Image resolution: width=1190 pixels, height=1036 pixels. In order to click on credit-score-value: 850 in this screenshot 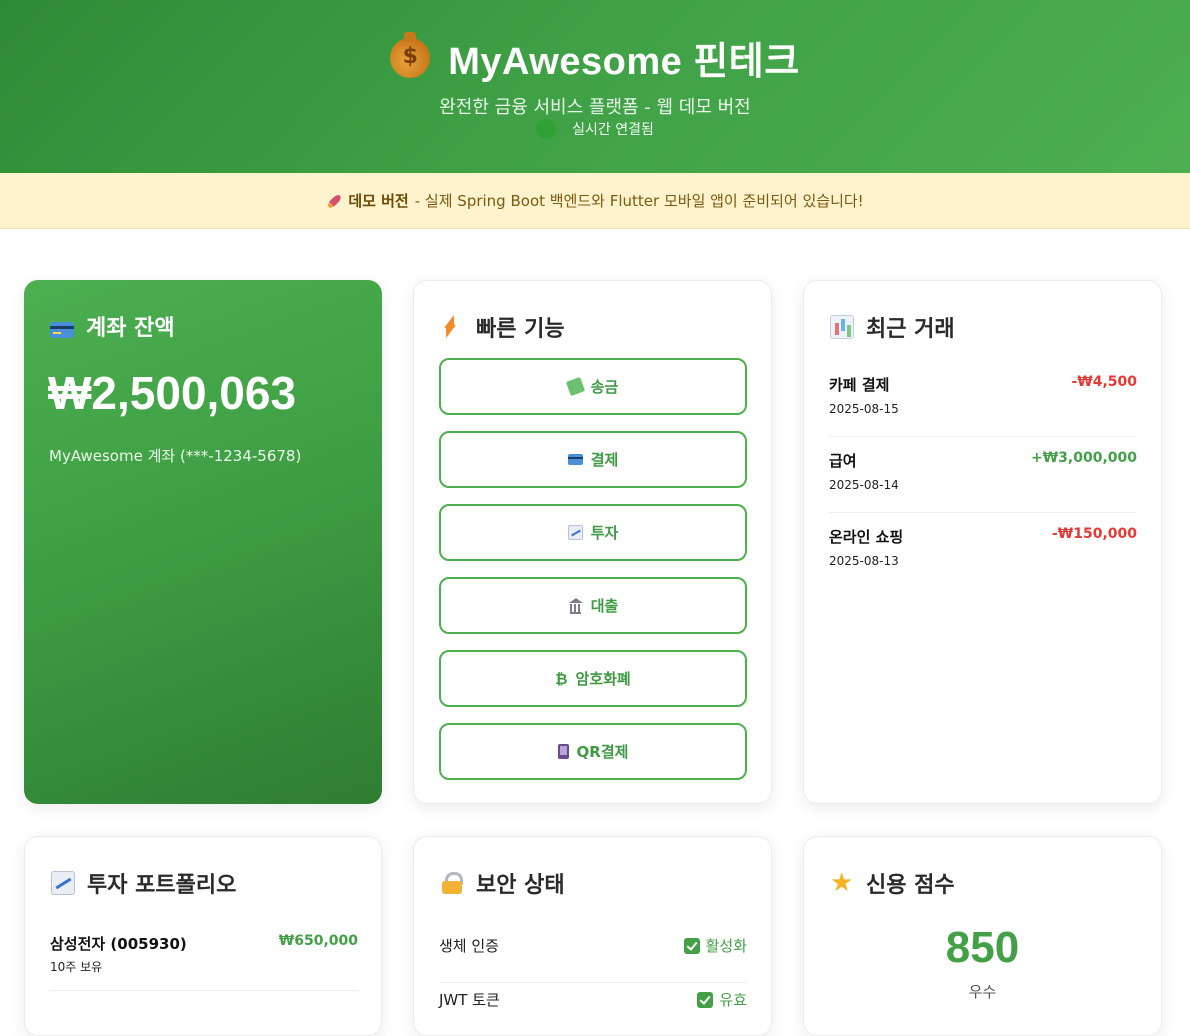, I will do `click(982, 947)`.